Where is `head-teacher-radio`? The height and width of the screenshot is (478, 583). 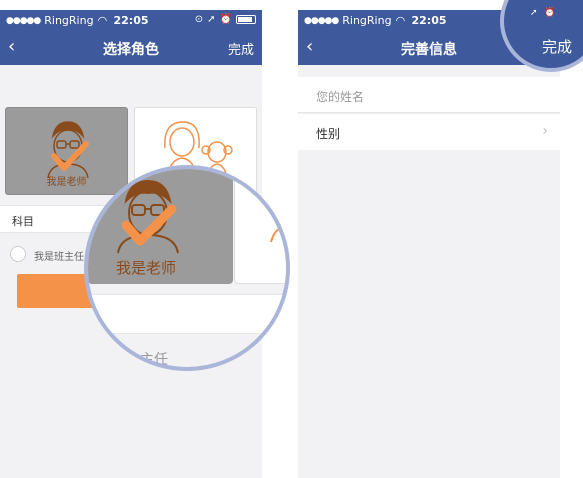
head-teacher-radio is located at coordinates (18, 254).